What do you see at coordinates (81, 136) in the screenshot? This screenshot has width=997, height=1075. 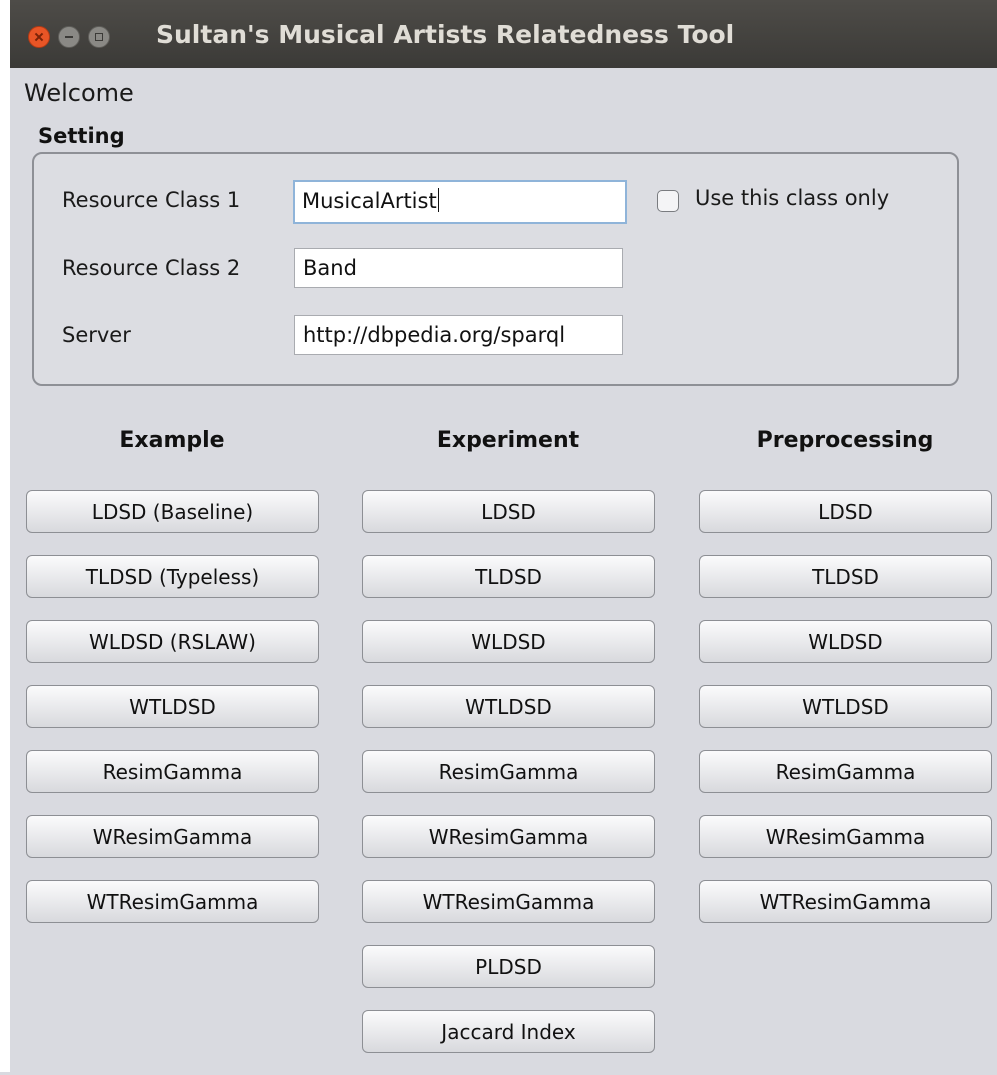 I see `setting-group-title: Setting` at bounding box center [81, 136].